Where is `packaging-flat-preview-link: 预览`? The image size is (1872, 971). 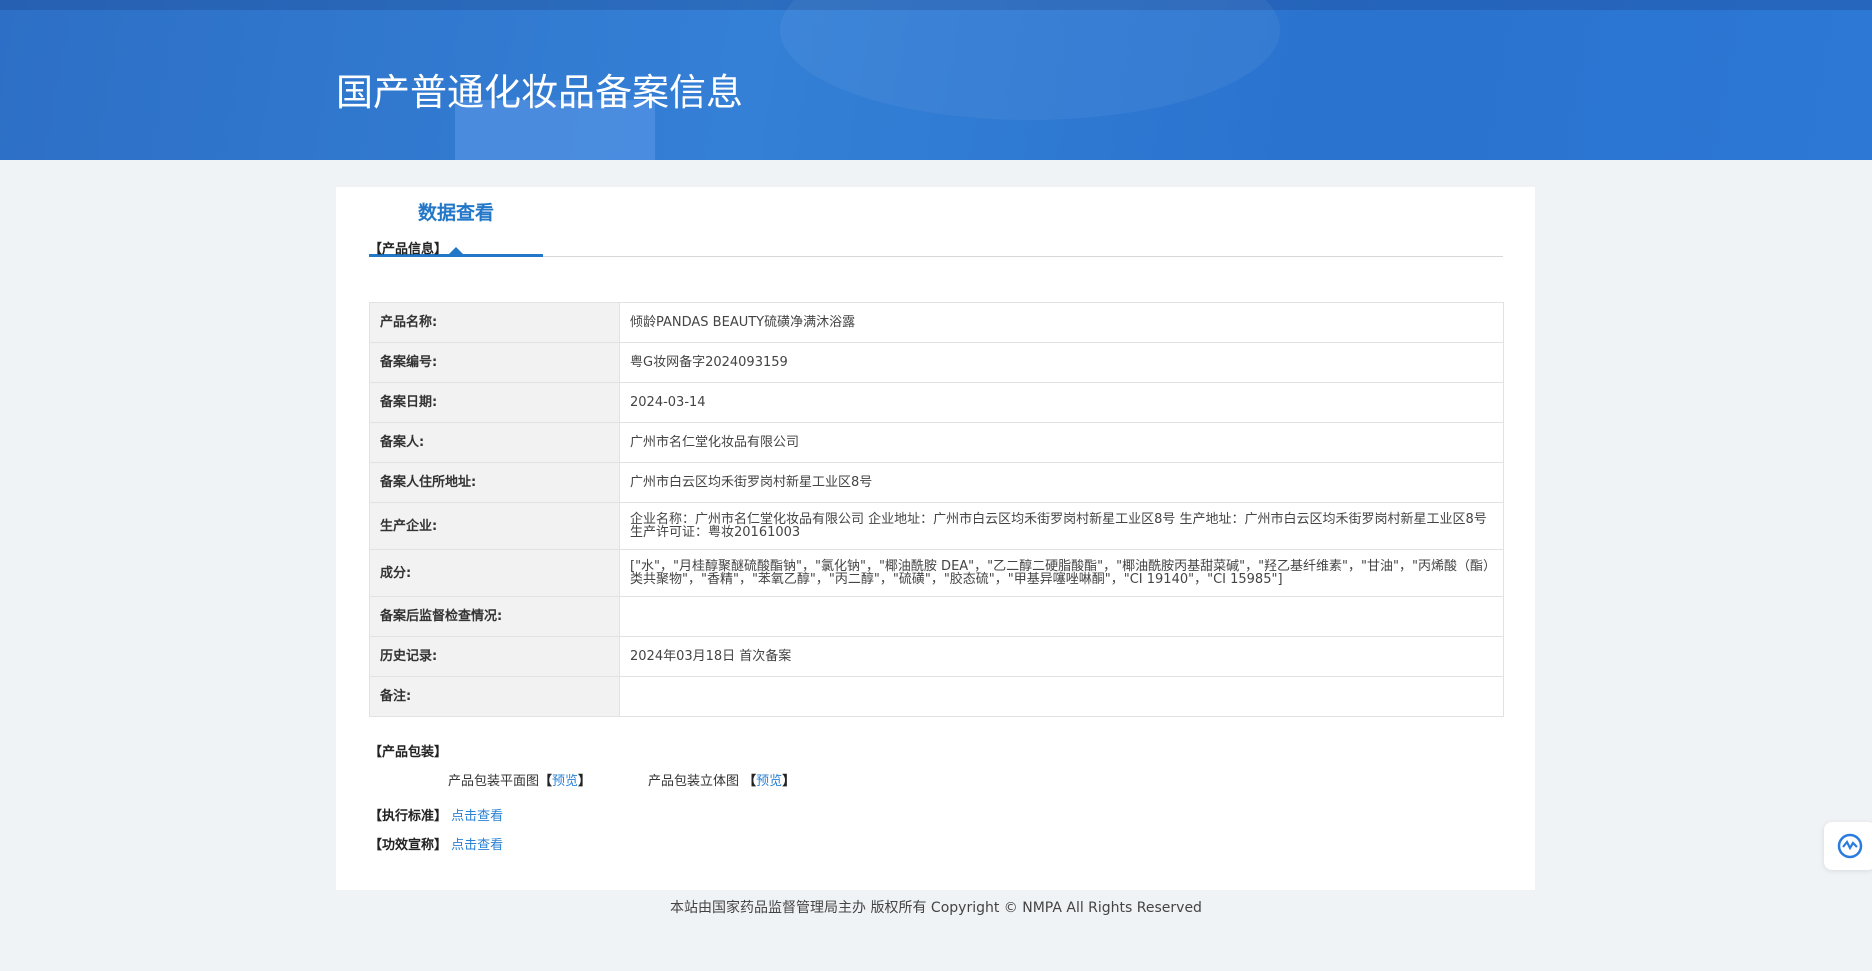
packaging-flat-preview-link: 预览 is located at coordinates (565, 781).